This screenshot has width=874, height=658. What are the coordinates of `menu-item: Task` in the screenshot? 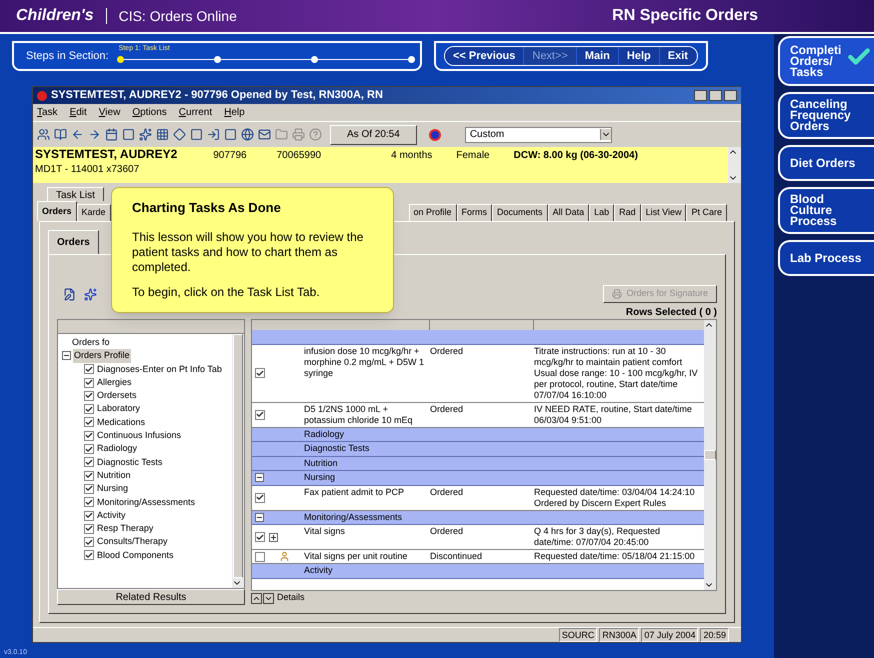 It's located at (47, 112).